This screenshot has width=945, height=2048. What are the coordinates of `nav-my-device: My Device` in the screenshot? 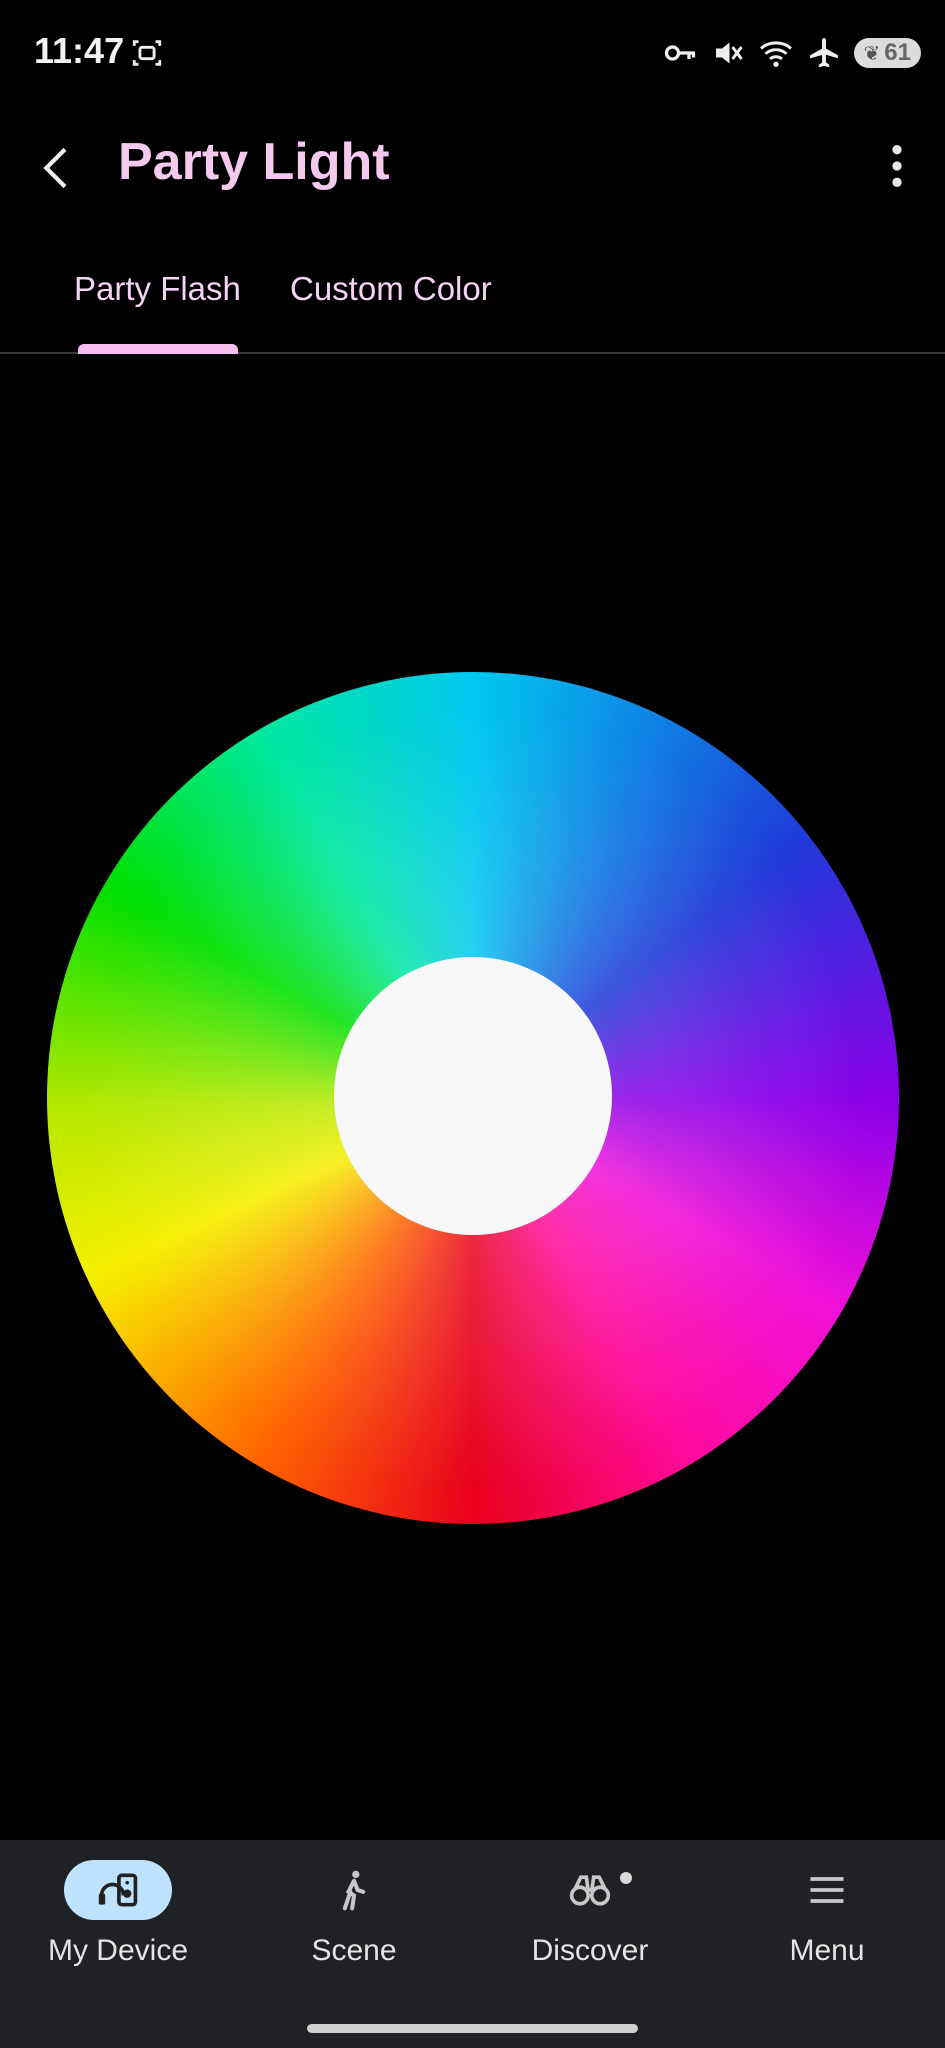 It's located at (118, 1935).